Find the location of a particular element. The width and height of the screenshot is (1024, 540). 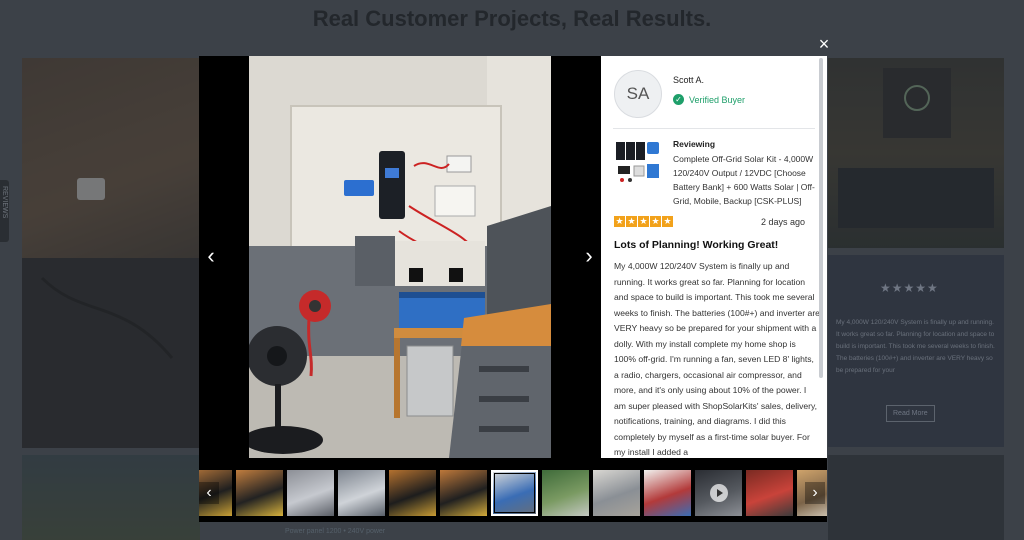

review-date: 2 days ago is located at coordinates (783, 222).